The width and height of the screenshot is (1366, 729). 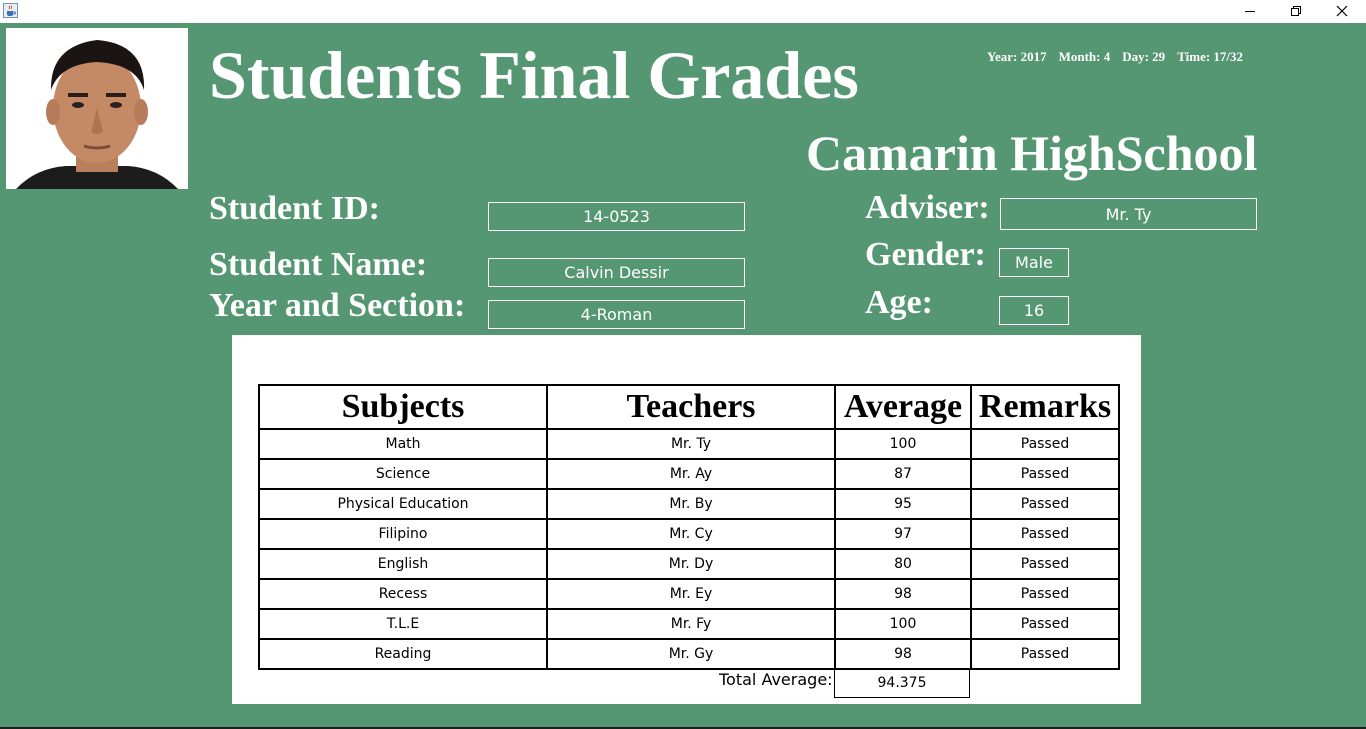 What do you see at coordinates (616, 314) in the screenshot?
I see `year-section-field: 4-Roman` at bounding box center [616, 314].